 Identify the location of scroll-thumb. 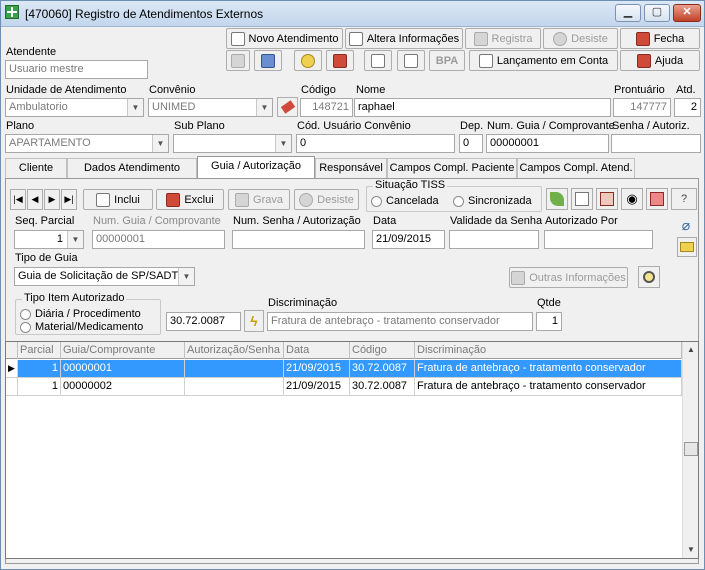
(691, 449).